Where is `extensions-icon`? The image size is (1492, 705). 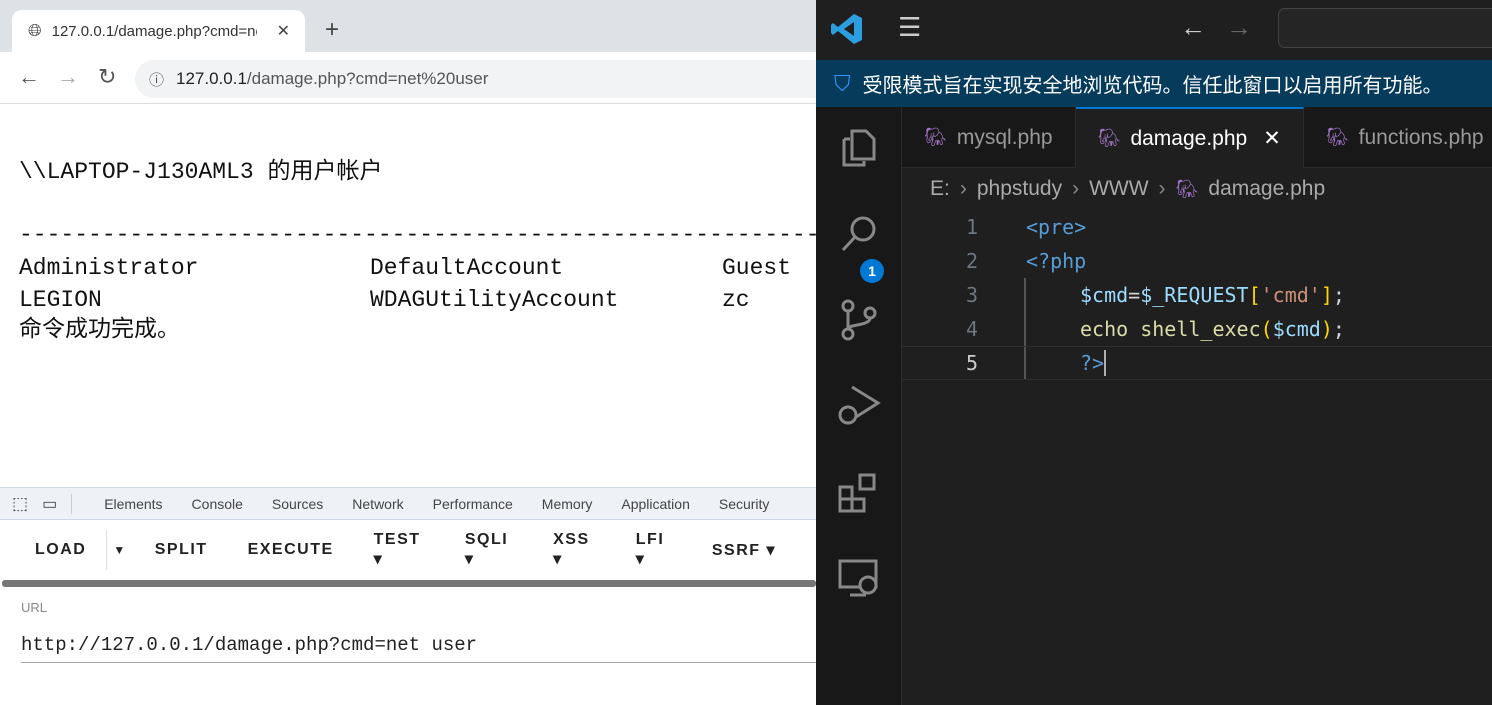 extensions-icon is located at coordinates (859, 492).